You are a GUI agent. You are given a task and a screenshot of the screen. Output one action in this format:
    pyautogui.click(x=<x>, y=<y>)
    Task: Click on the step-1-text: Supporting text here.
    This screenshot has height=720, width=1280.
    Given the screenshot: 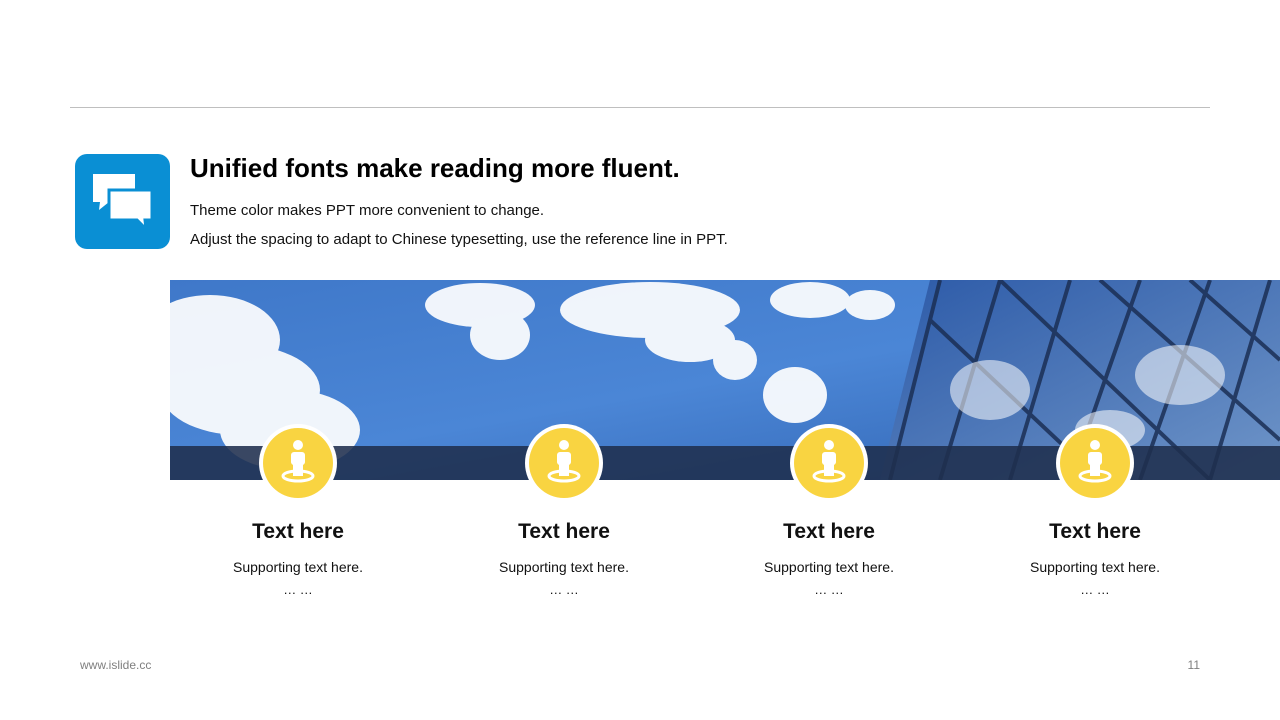 What is the action you would take?
    pyautogui.click(x=298, y=567)
    